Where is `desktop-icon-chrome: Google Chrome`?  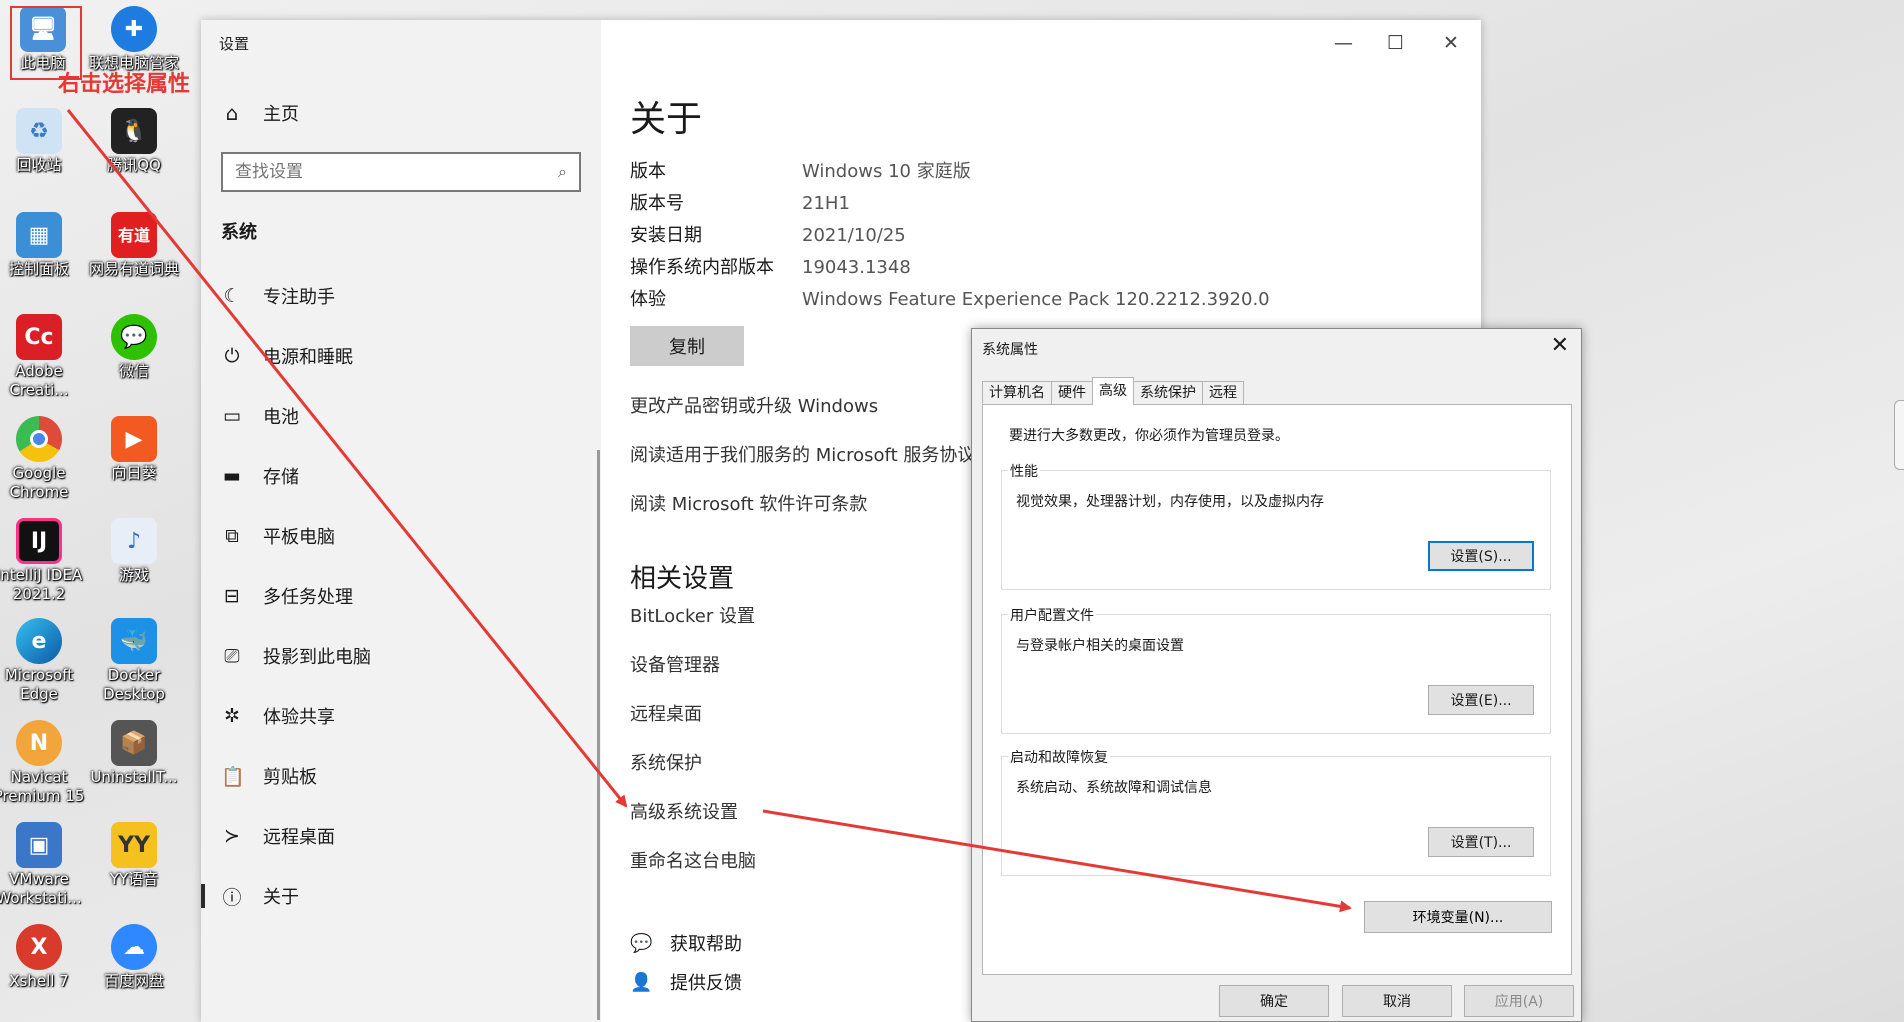 desktop-icon-chrome: Google Chrome is located at coordinates (42, 459).